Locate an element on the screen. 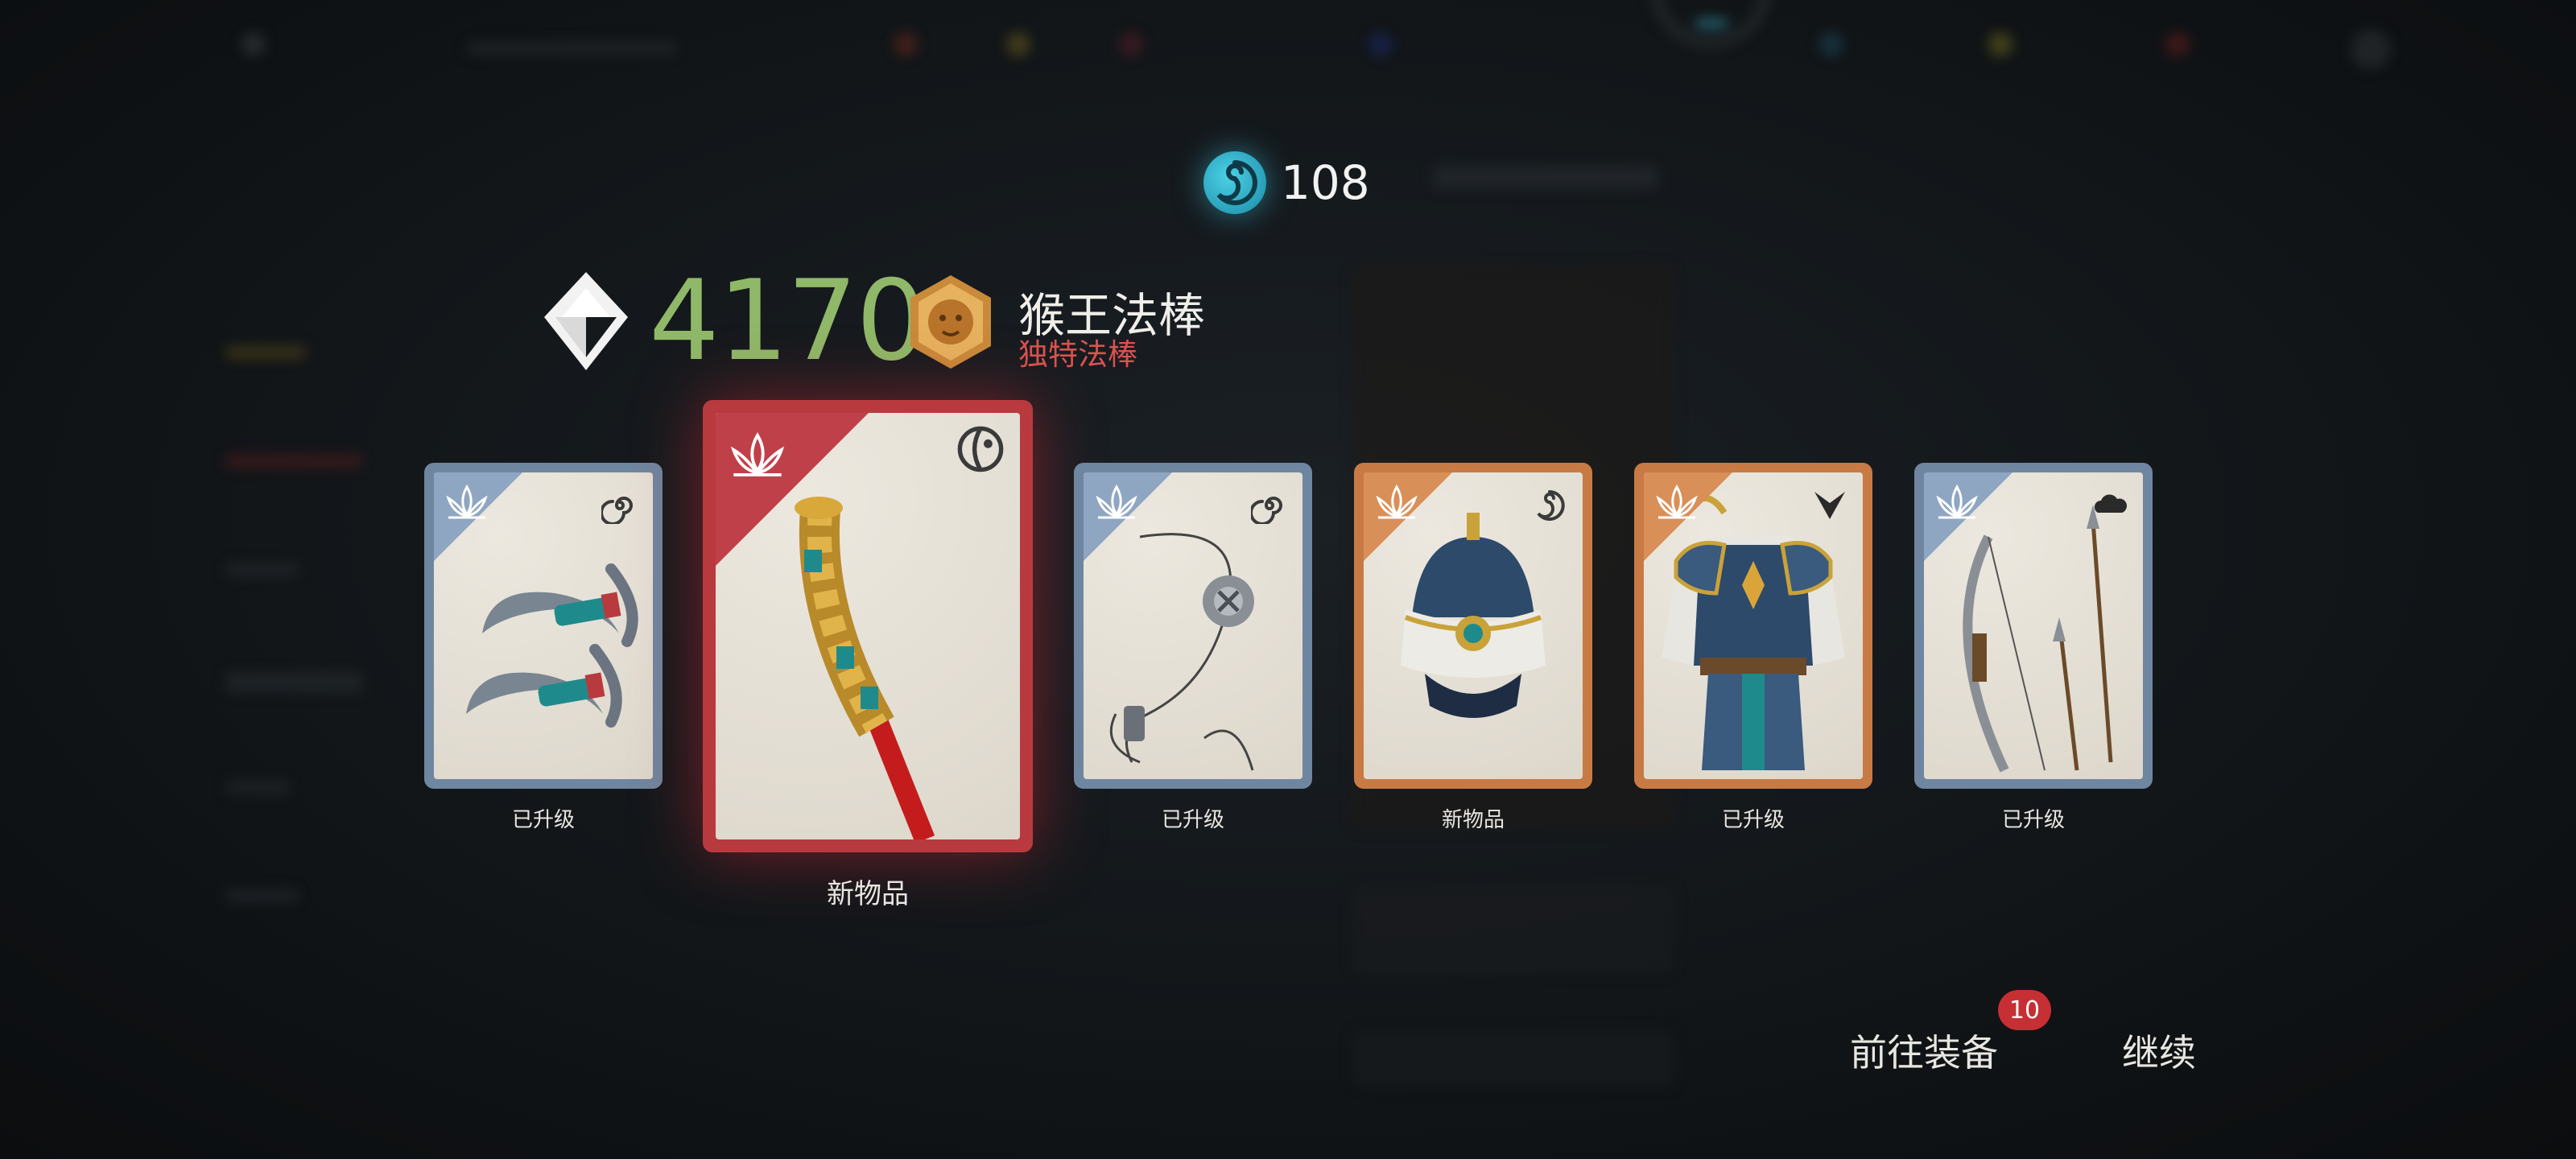  background-ring is located at coordinates (1710, 24).